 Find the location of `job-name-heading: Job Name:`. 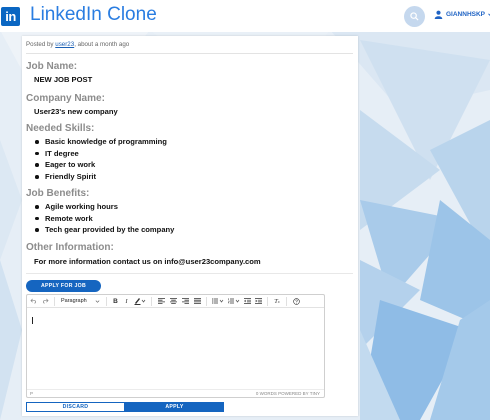

job-name-heading: Job Name: is located at coordinates (52, 66).